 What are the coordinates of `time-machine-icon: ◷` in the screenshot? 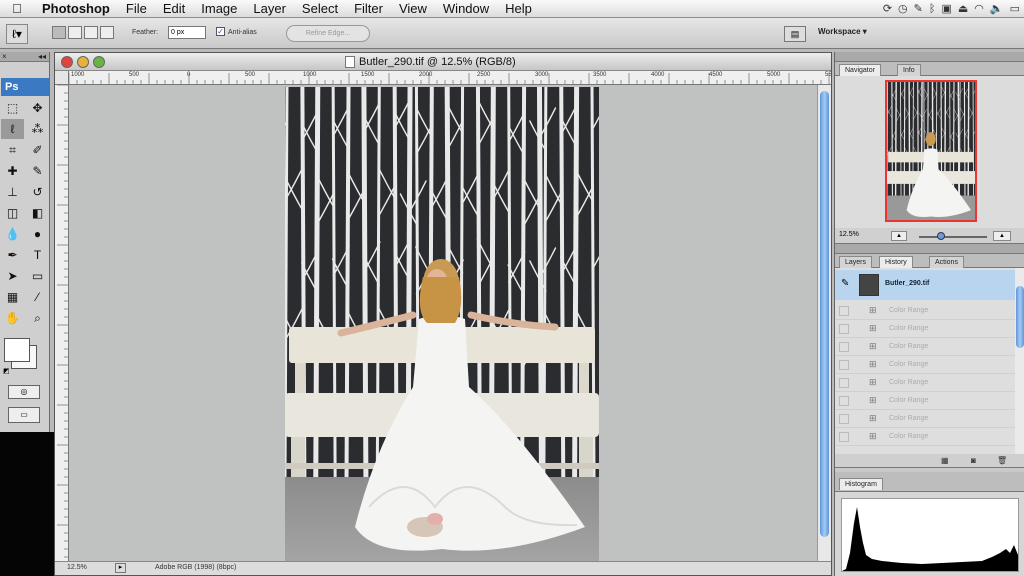 It's located at (903, 9).